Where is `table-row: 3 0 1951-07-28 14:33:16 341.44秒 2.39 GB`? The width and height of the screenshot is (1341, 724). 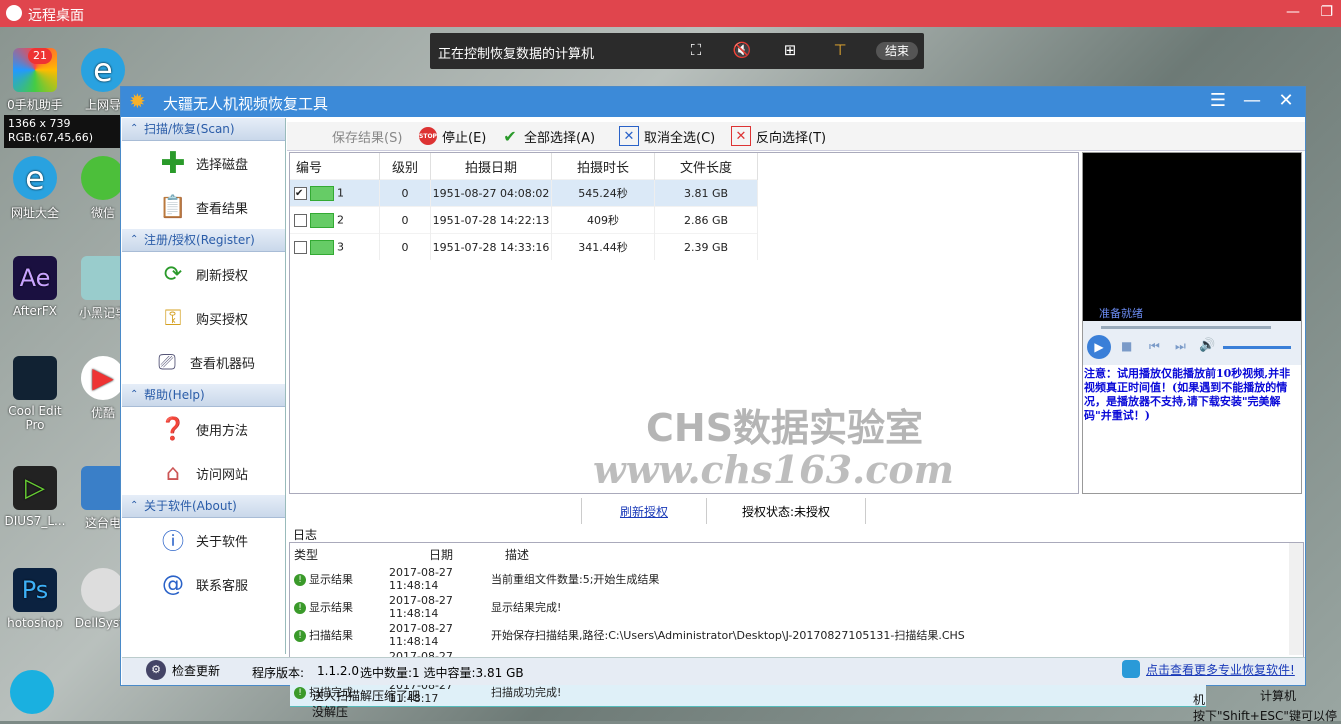
table-row: 3 0 1951-07-28 14:33:16 341.44秒 2.39 GB is located at coordinates (524, 246).